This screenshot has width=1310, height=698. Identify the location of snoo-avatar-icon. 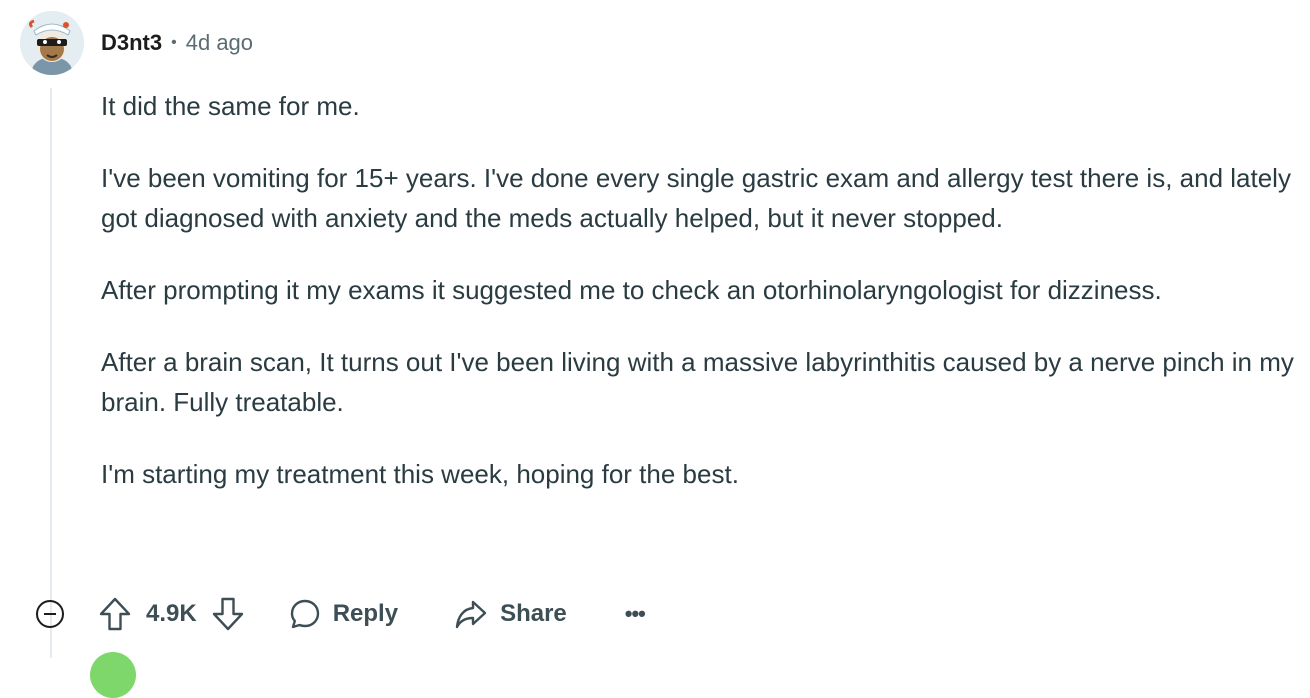
(52, 43).